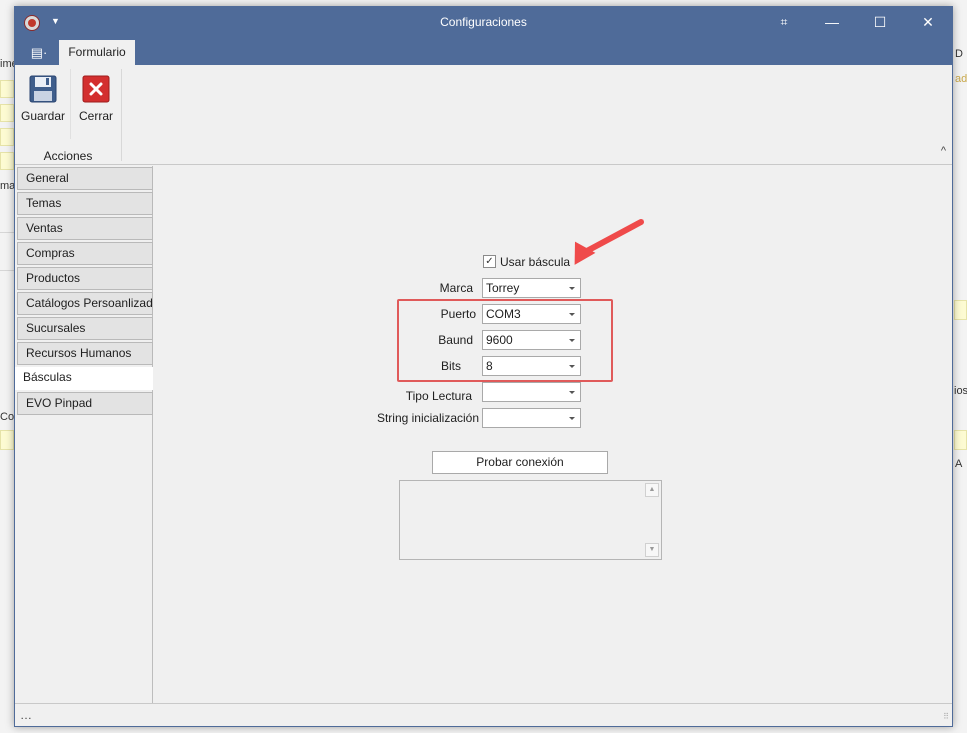 This screenshot has width=967, height=733. What do you see at coordinates (43, 89) in the screenshot?
I see `floppy-disk-icon` at bounding box center [43, 89].